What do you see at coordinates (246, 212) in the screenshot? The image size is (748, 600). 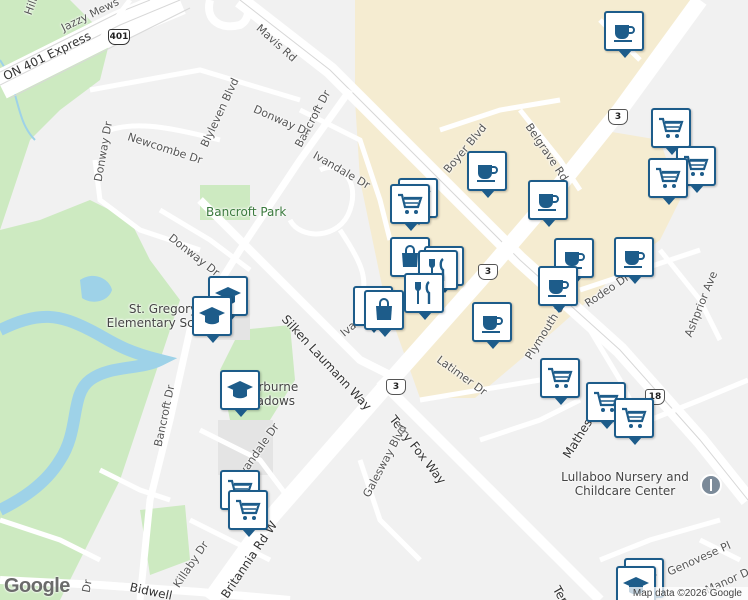 I see `bancroft-park-label: Bancroft Park` at bounding box center [246, 212].